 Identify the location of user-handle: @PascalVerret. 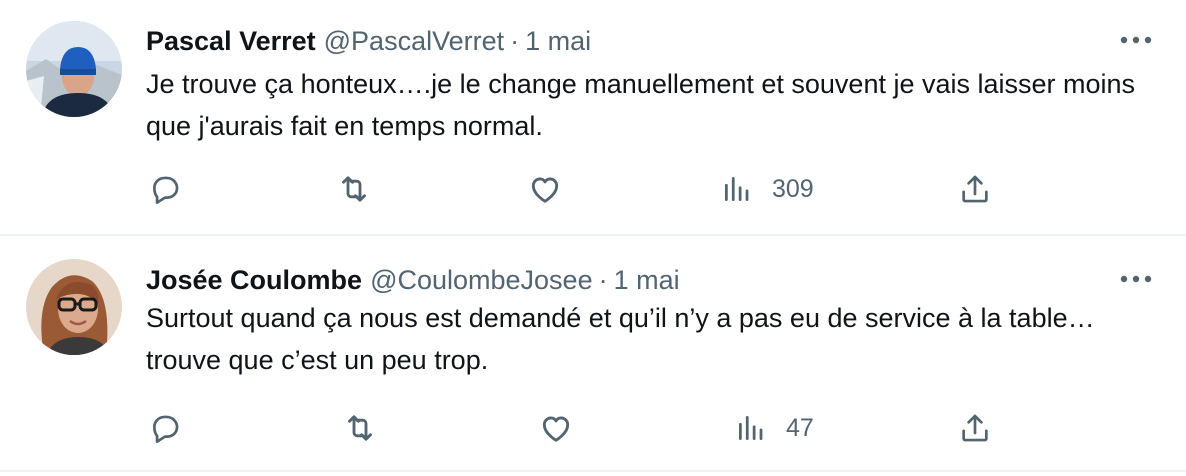
(414, 41).